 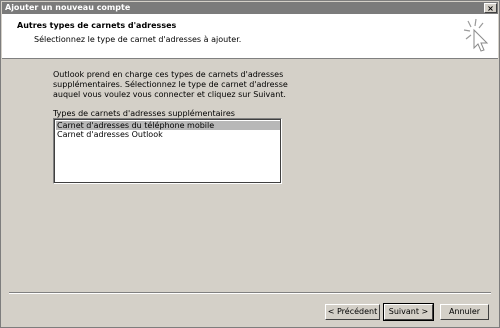 What do you see at coordinates (250, 8) in the screenshot?
I see `title-bar: Ajouter un nouveau compte ×` at bounding box center [250, 8].